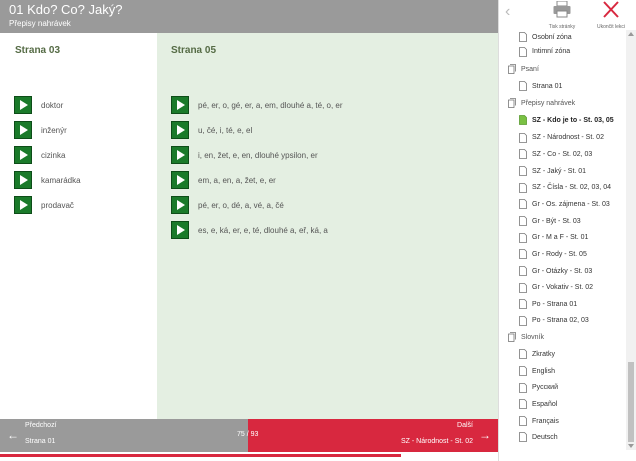 This screenshot has width=636, height=461. I want to click on tree-item: Po - Strana 02, 03, so click(554, 321).